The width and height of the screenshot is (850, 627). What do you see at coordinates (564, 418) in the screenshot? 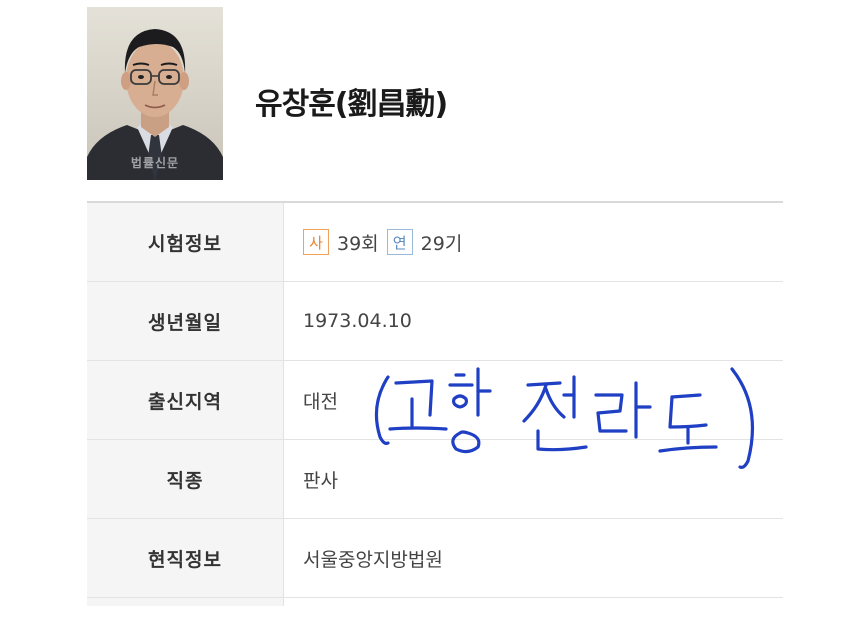
I see `handwritten-annotation` at bounding box center [564, 418].